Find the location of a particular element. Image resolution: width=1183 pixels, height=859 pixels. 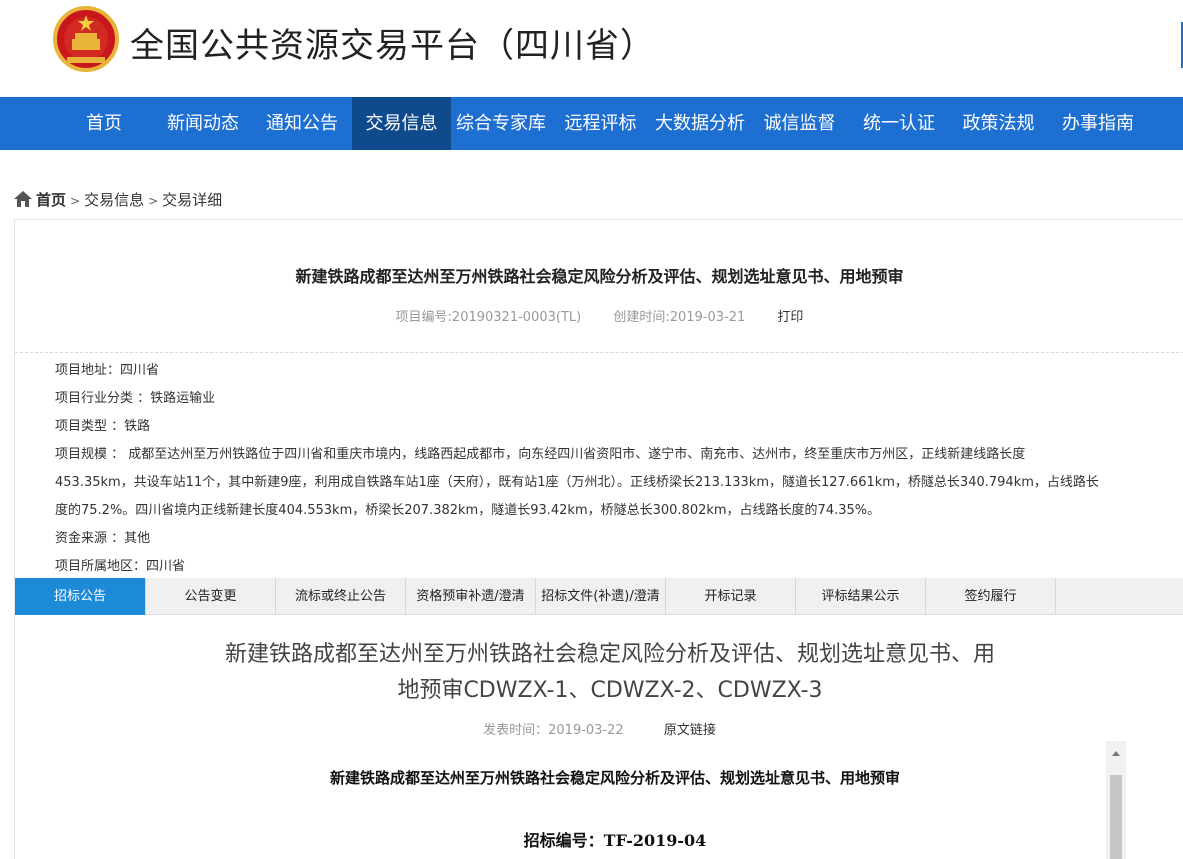

tab-evaluation-result: 评标结果公示 is located at coordinates (861, 596).